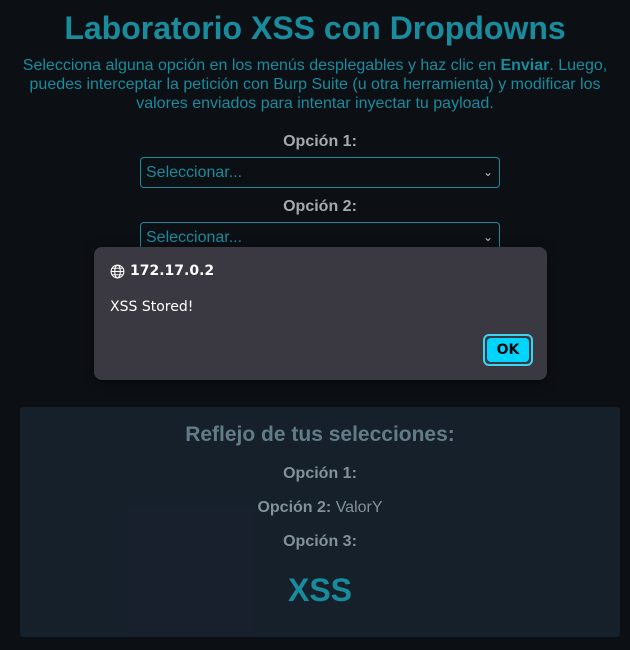 This screenshot has height=650, width=630. Describe the element at coordinates (152, 307) in the screenshot. I see `alert-message: XSS Stored!` at that location.